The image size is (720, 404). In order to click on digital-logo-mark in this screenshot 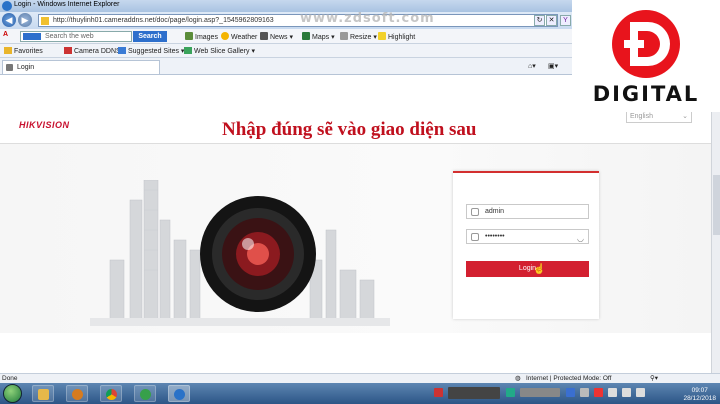, I will do `click(646, 44)`.